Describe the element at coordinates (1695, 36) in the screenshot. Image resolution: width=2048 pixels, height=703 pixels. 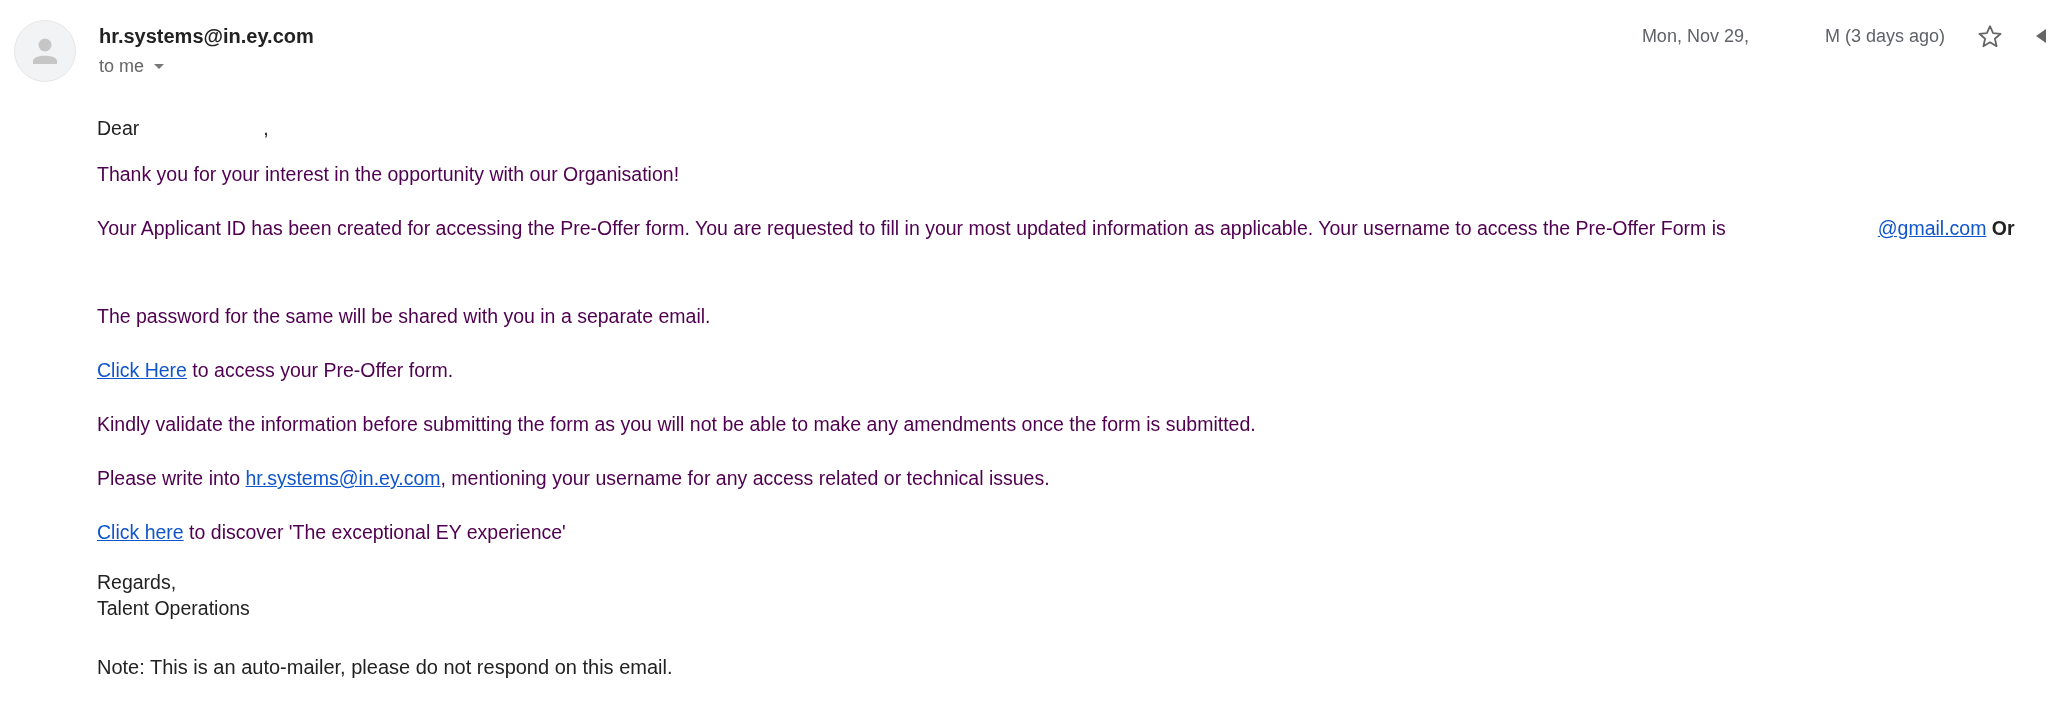
I see `date-text: Mon, Nov 29,` at that location.